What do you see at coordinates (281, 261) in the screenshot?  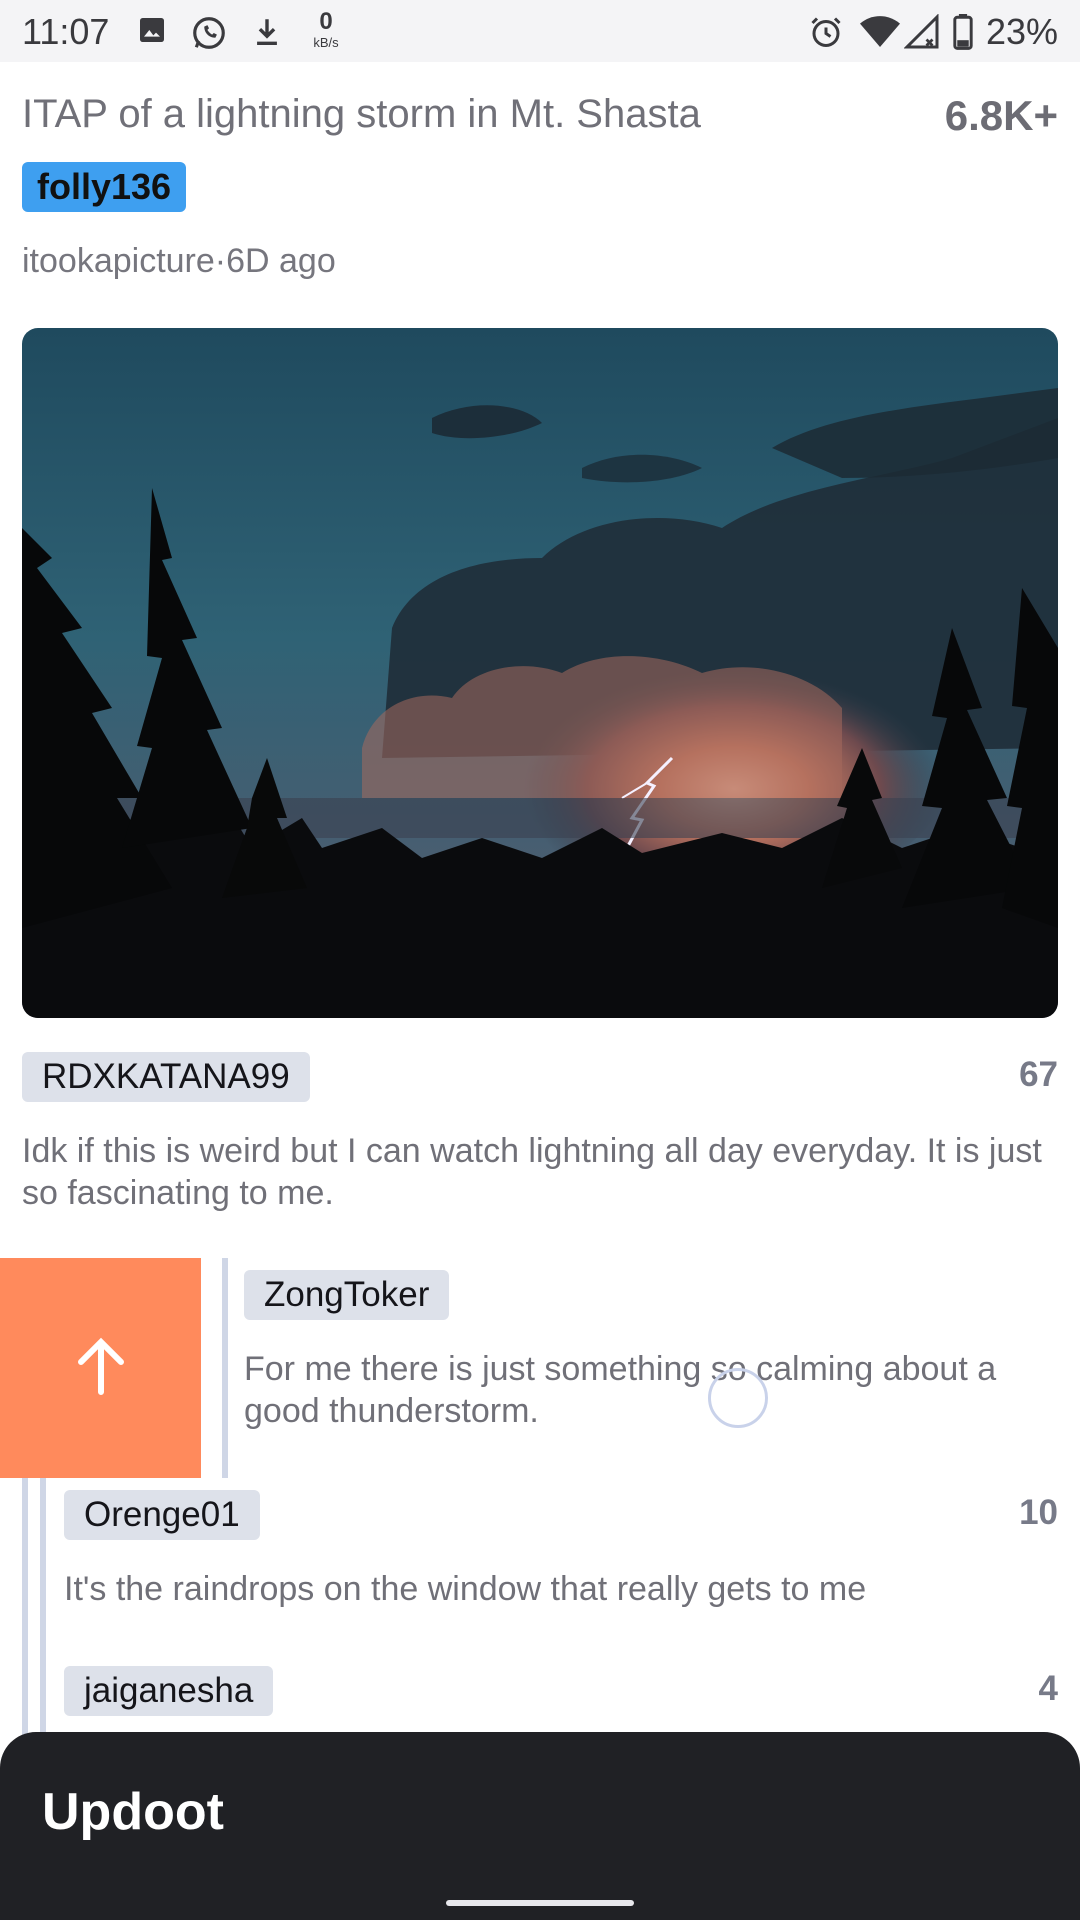 I see `post-age: 6D ago` at bounding box center [281, 261].